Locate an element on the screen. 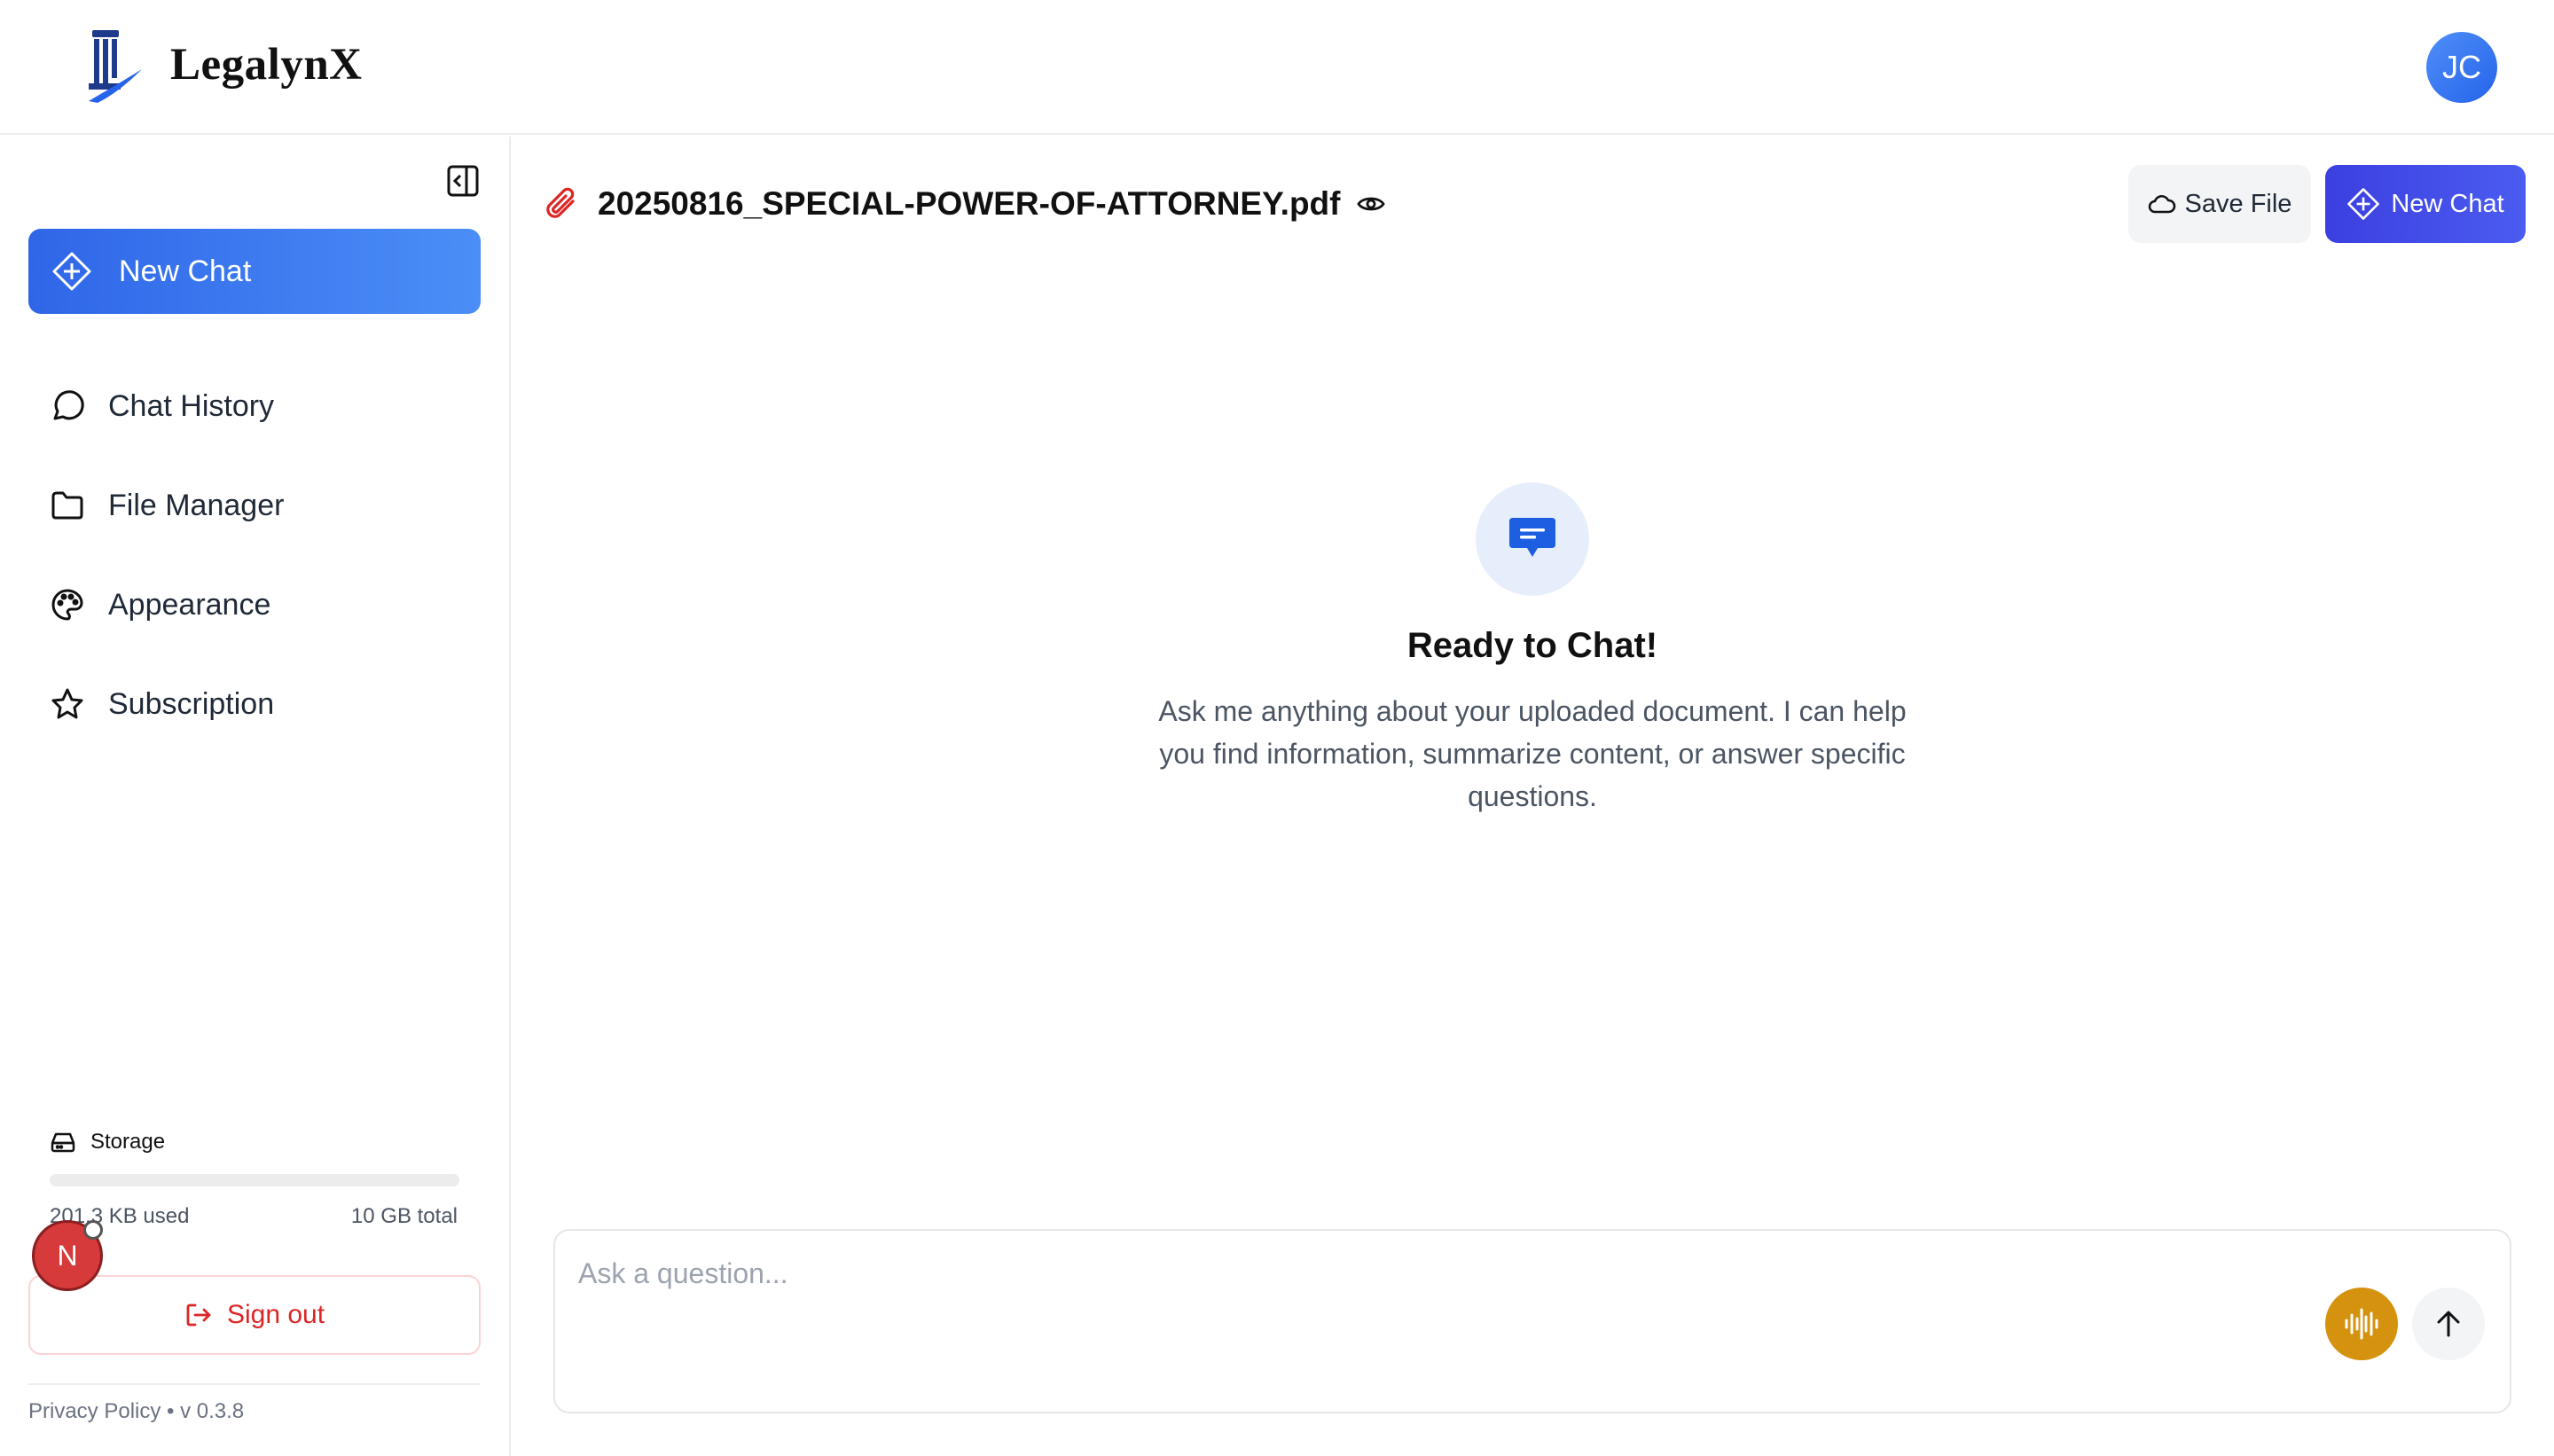 Image resolution: width=2554 pixels, height=1456 pixels. paperclip-icon is located at coordinates (560, 202).